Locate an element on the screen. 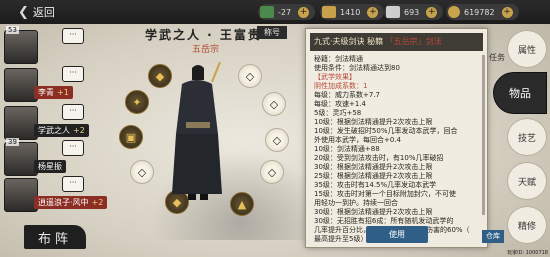  leaf-icon is located at coordinates (267, 12).